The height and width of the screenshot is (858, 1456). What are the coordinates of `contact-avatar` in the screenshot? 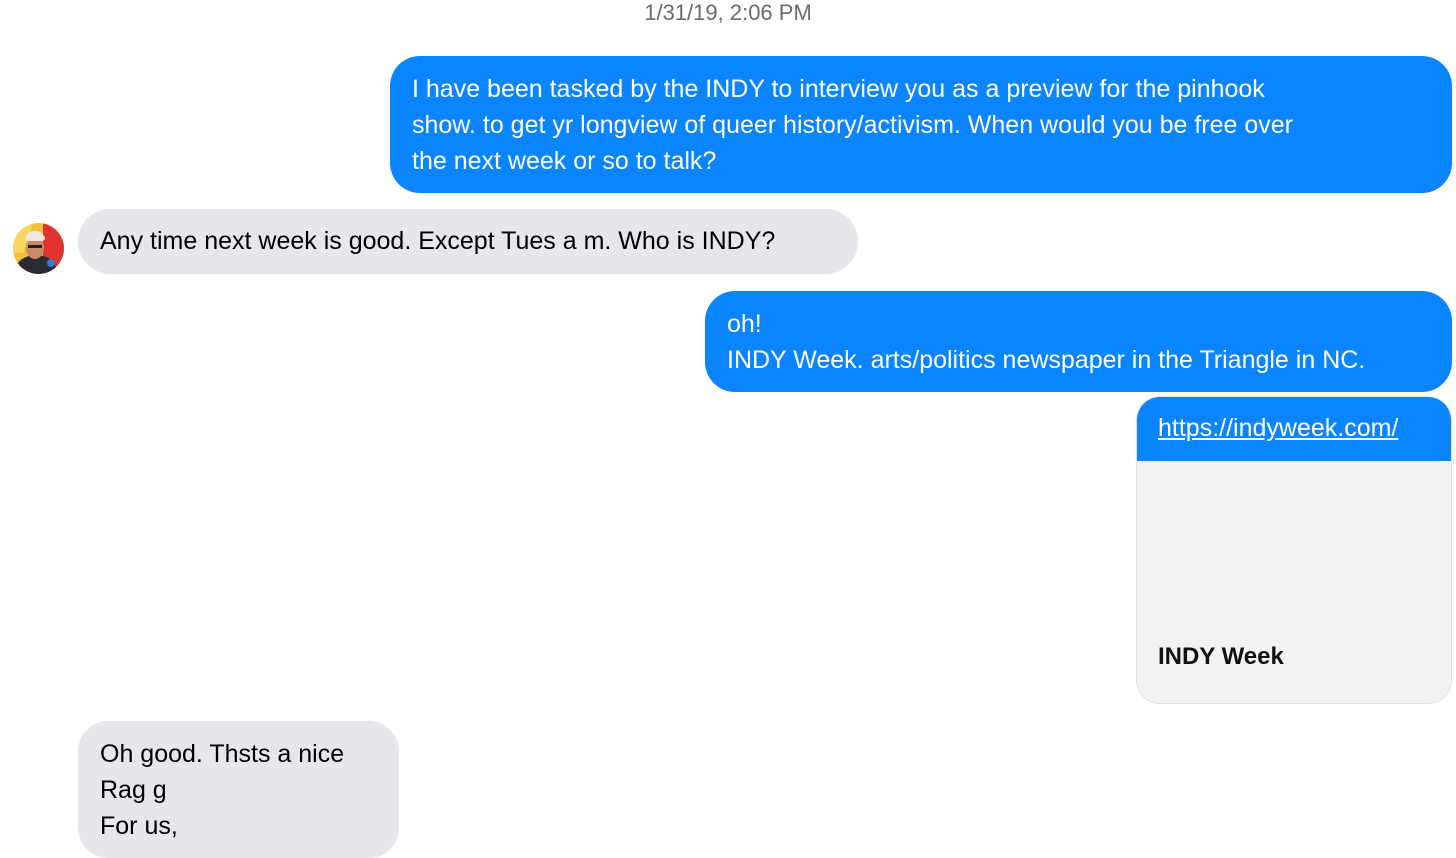 It's located at (38, 248).